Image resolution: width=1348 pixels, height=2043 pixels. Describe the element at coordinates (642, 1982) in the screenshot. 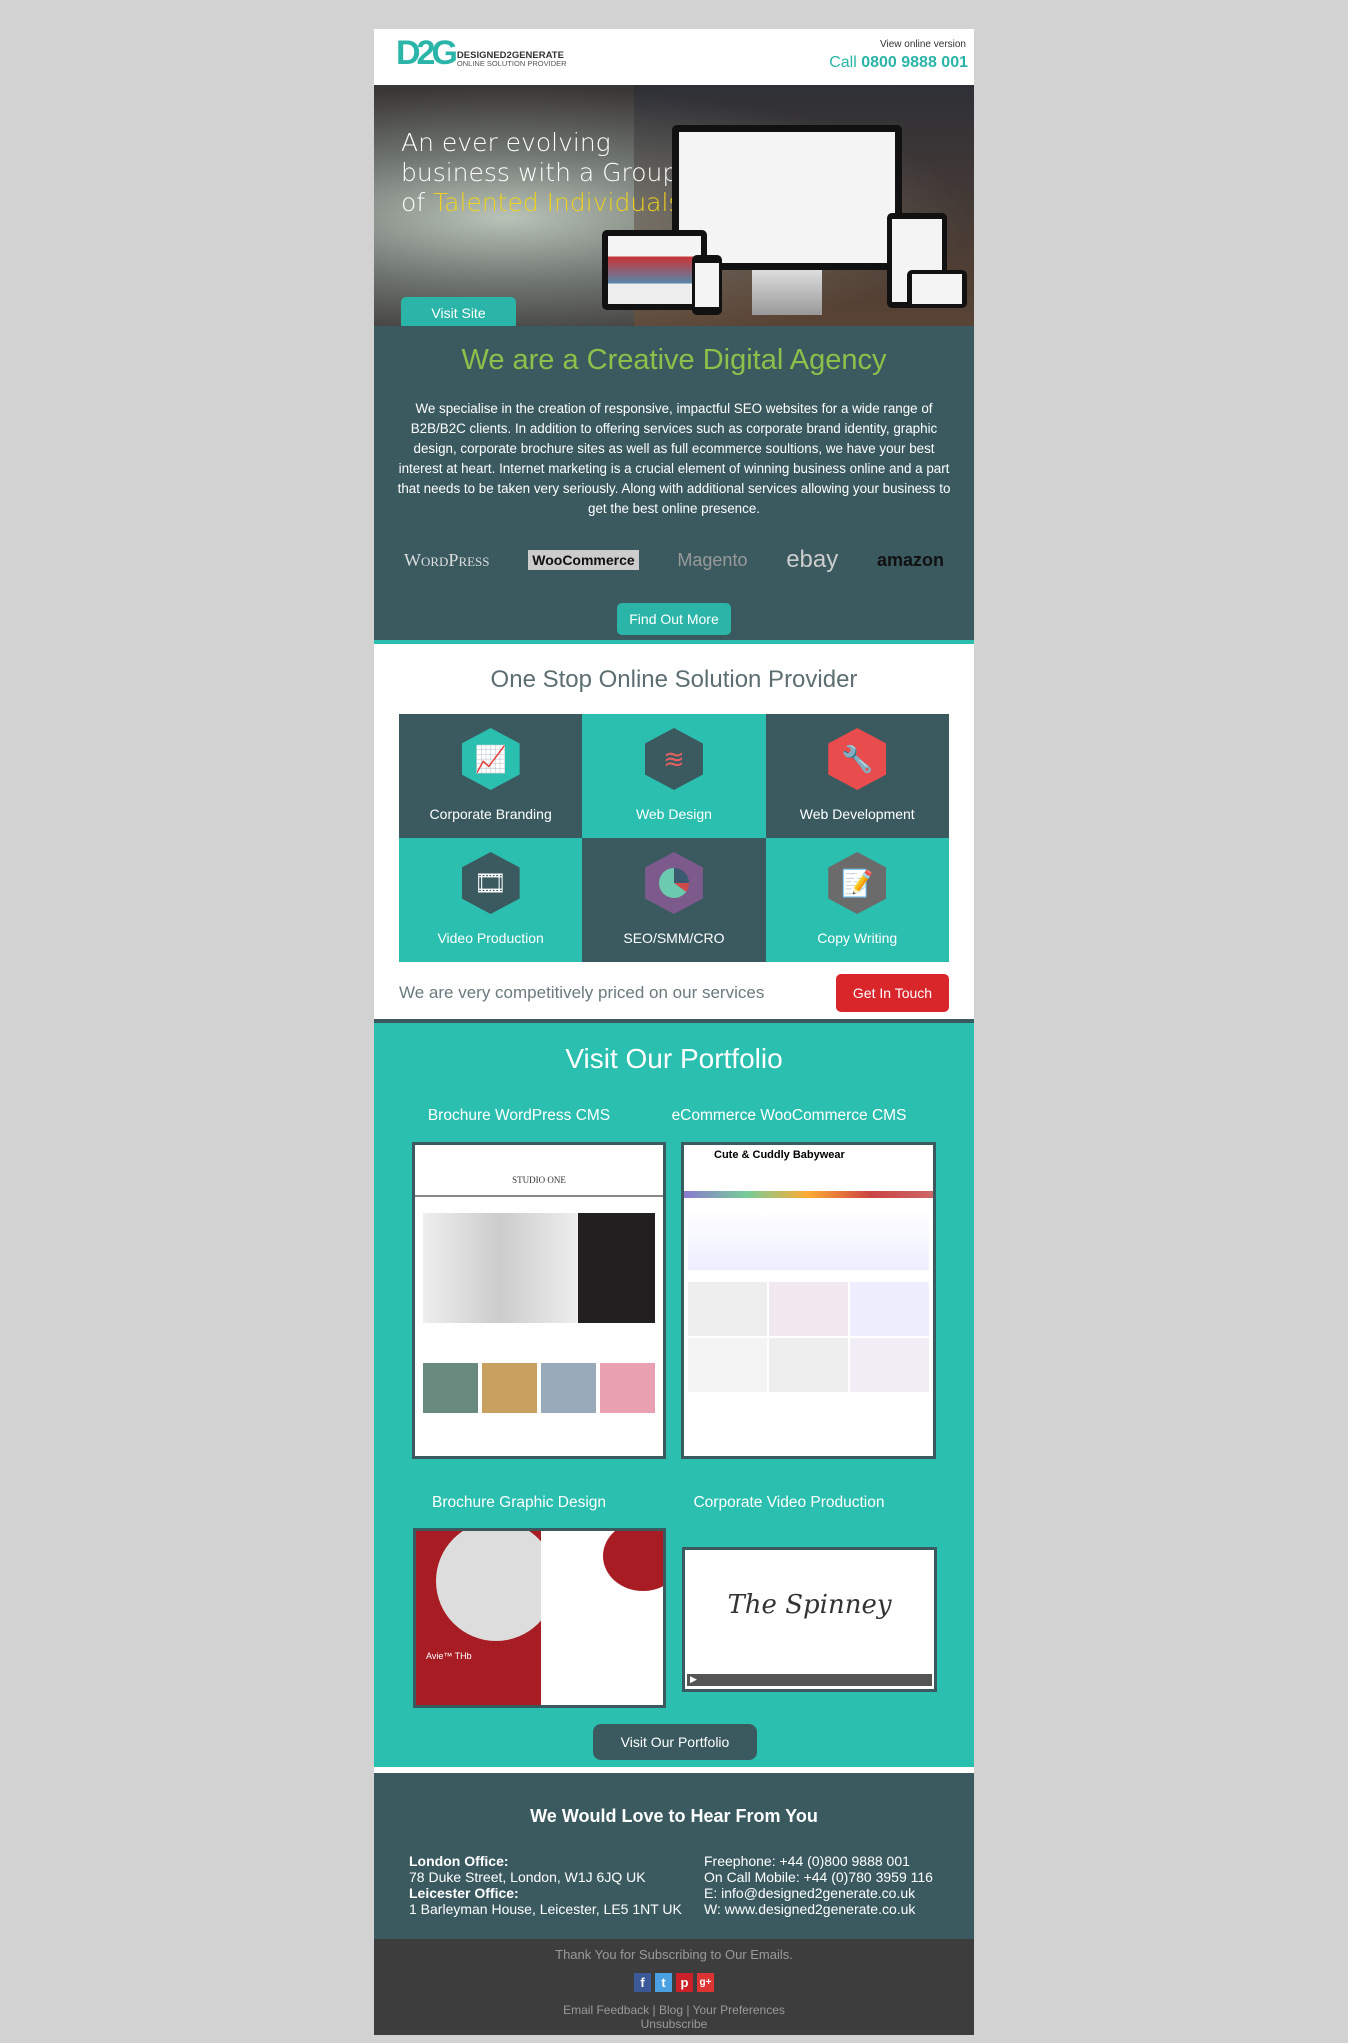

I see `facebook-icon: f` at that location.